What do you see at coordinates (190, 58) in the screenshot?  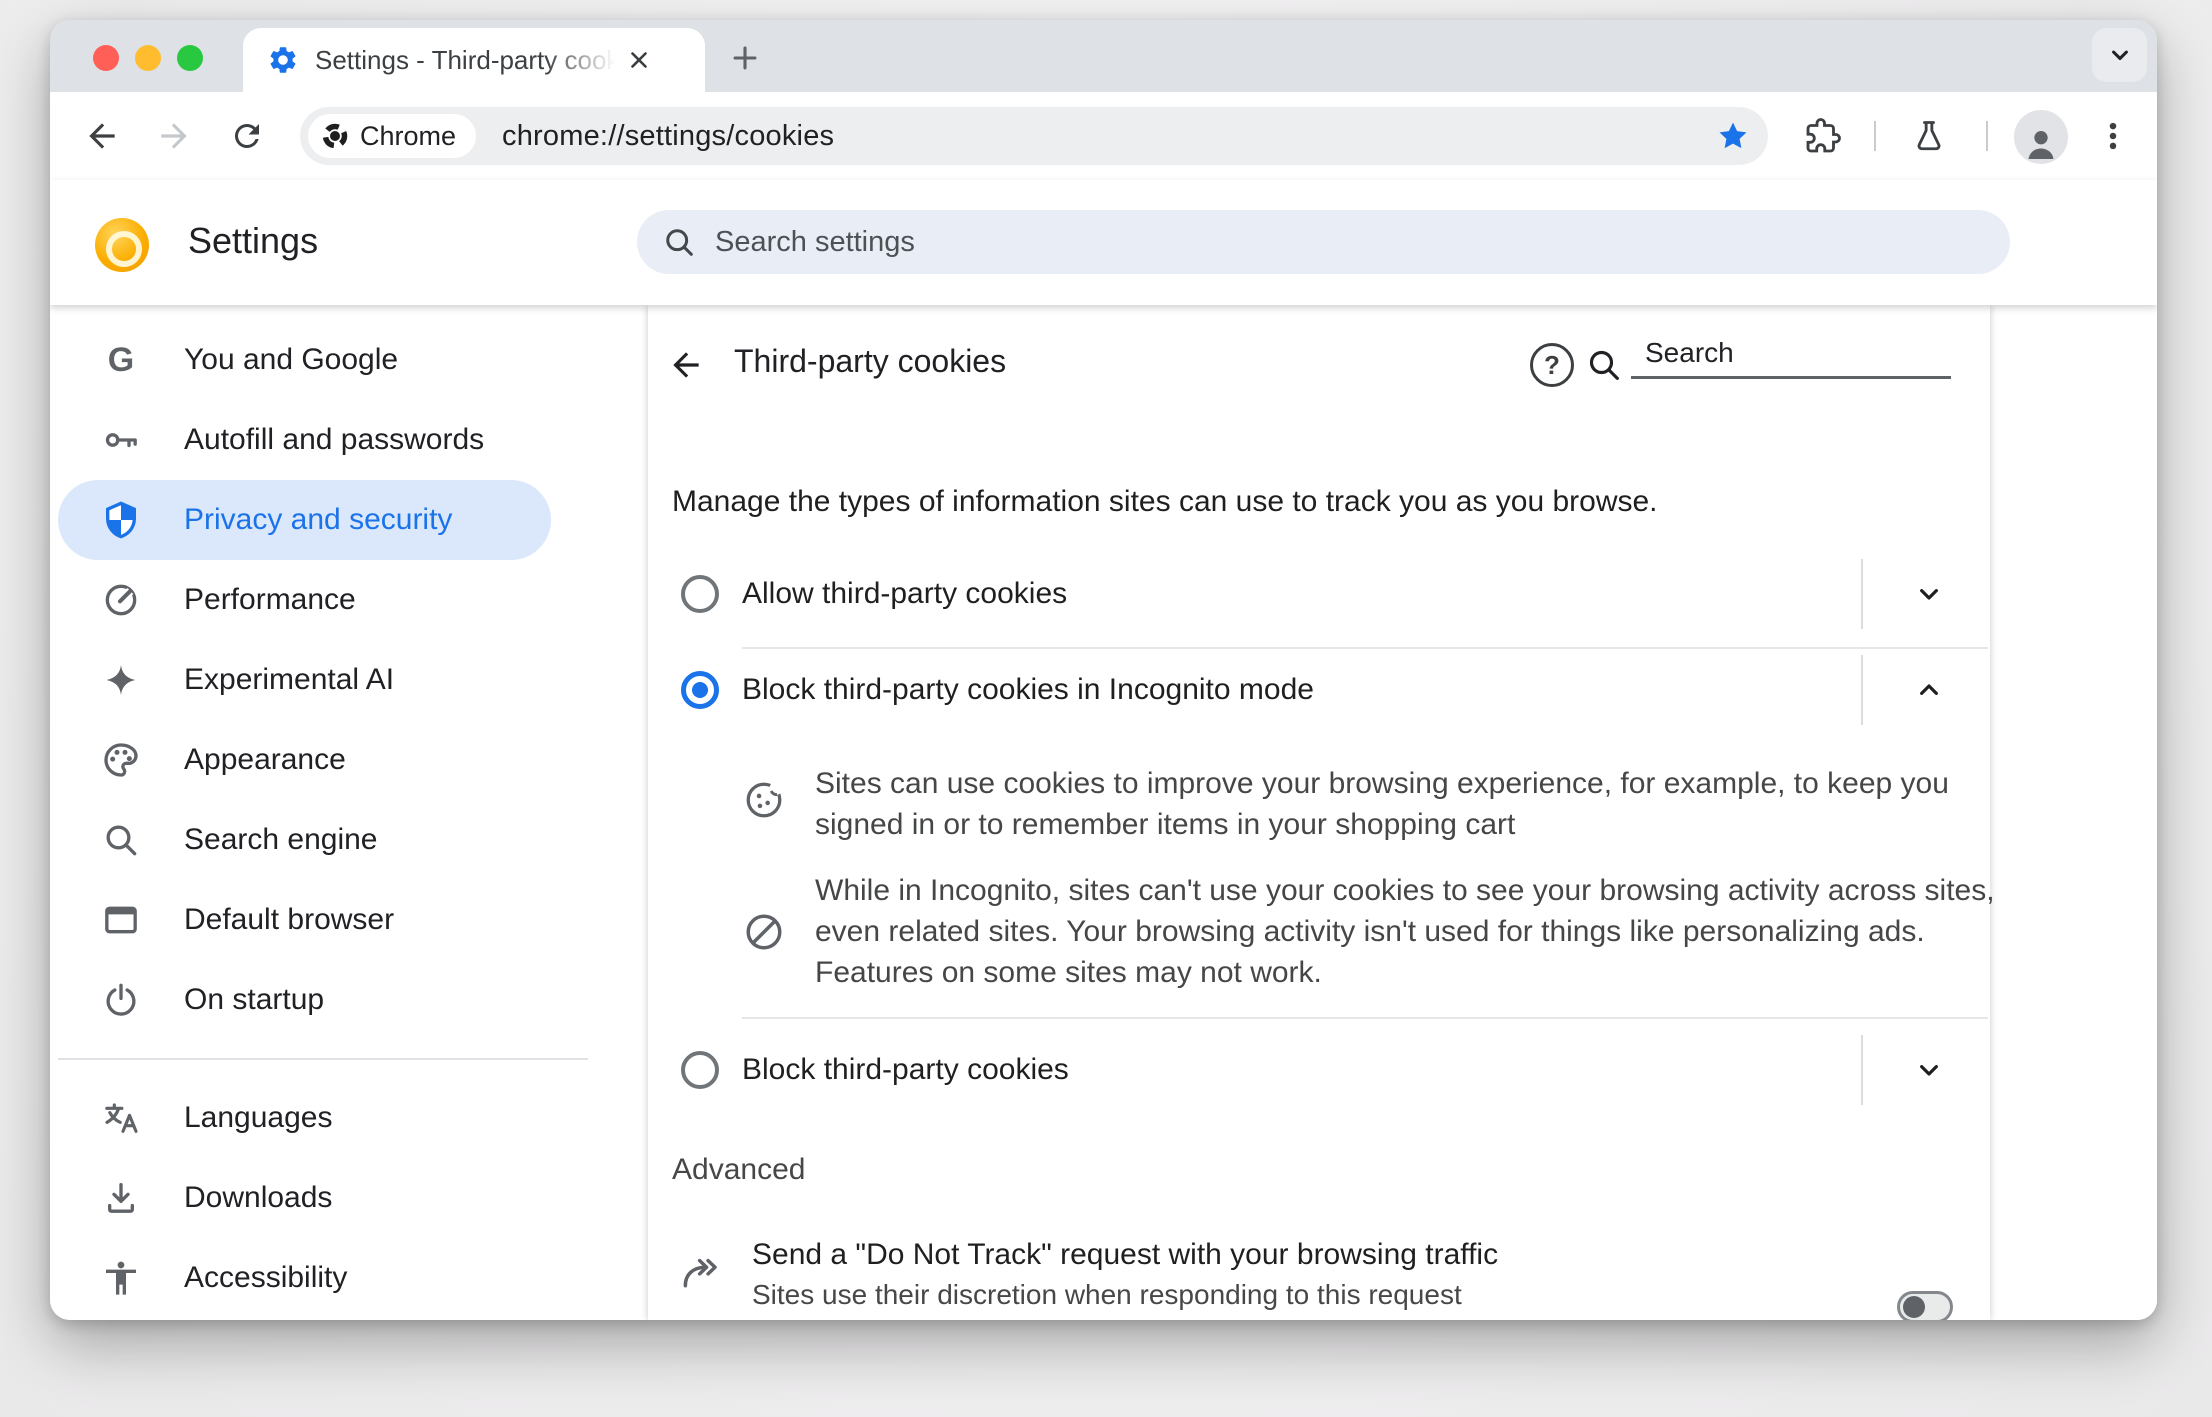 I see `zoom-window-button` at bounding box center [190, 58].